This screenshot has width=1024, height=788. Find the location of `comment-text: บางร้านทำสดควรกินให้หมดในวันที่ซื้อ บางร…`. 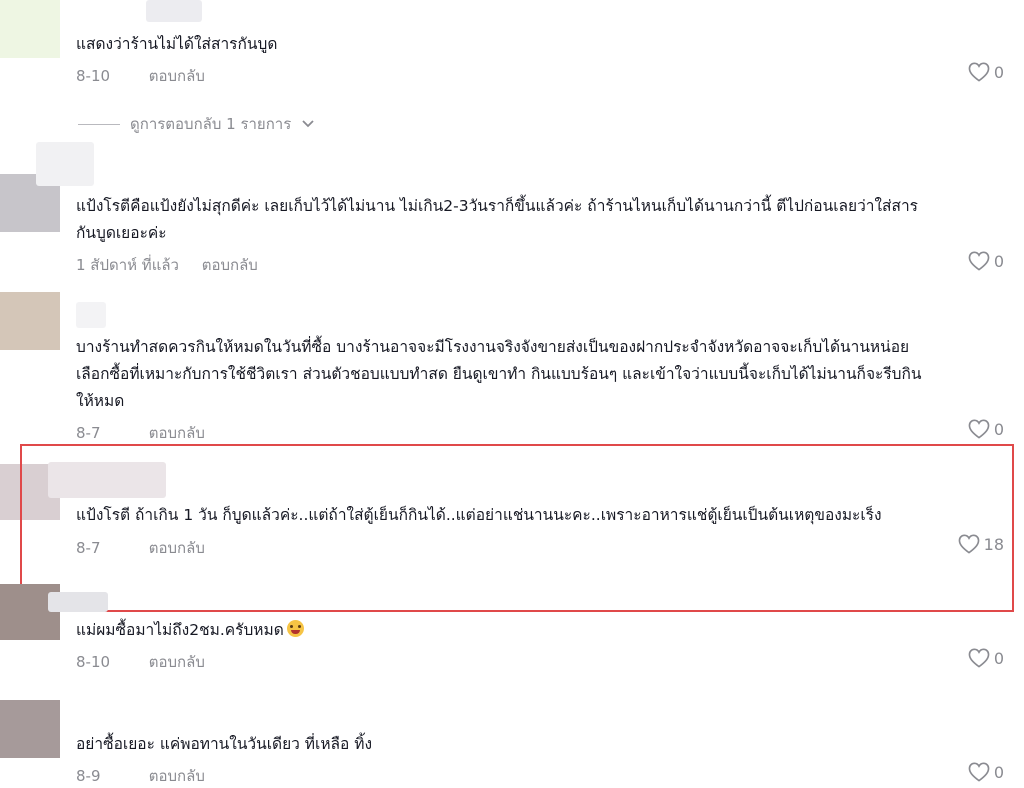

comment-text: บางร้านทำสดควรกินให้หมดในวันที่ซื้อ บางร… is located at coordinates (493, 347).